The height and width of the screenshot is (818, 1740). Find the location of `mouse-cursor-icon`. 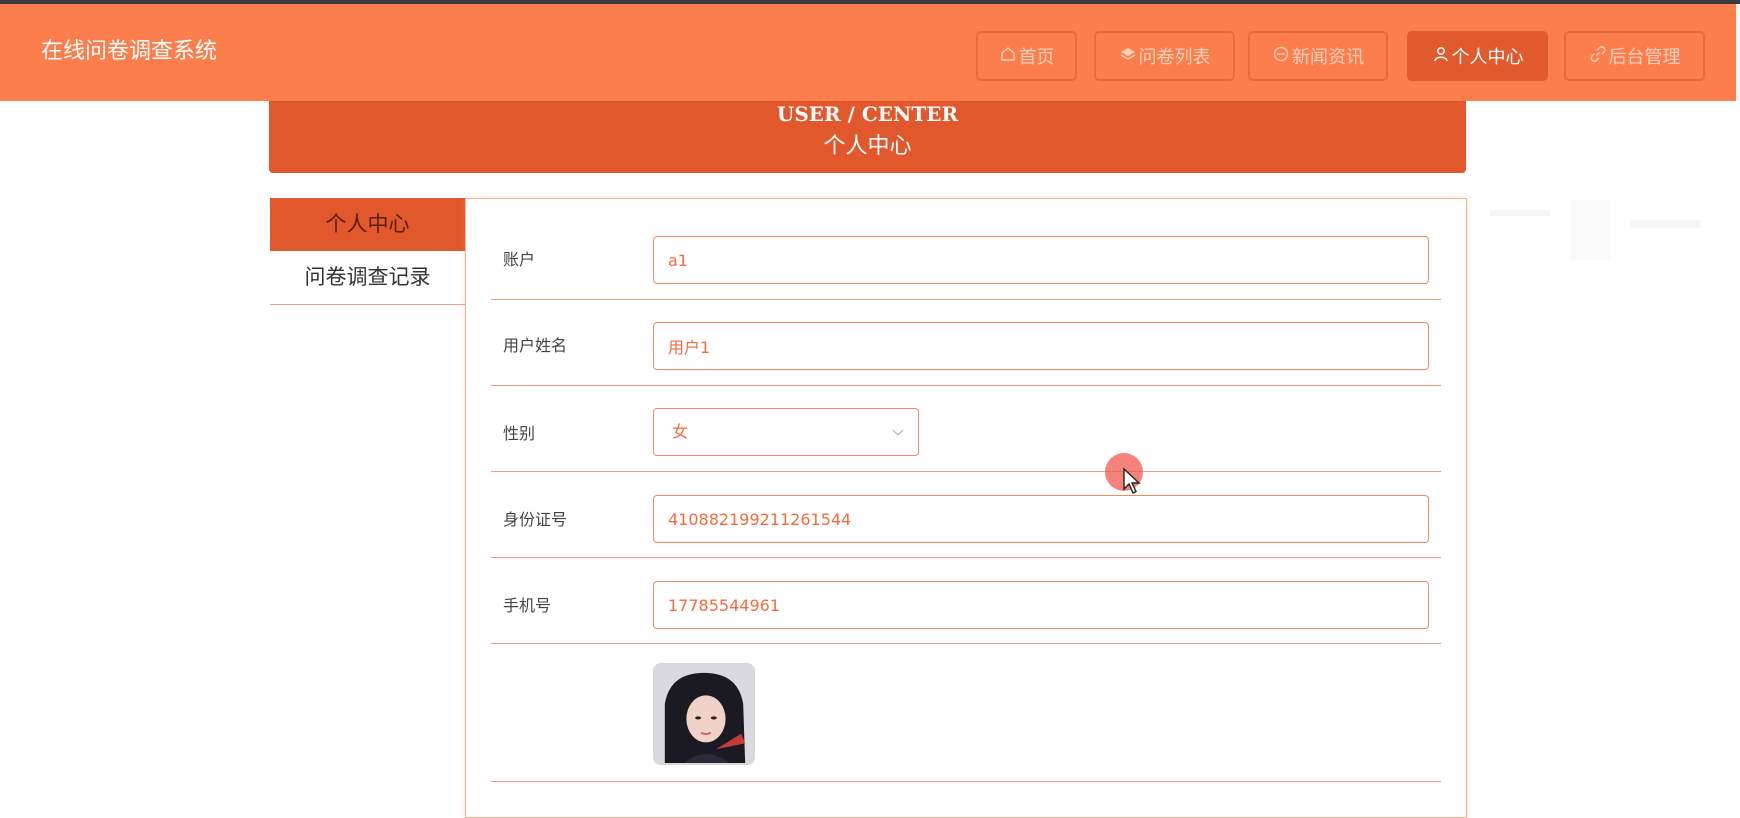

mouse-cursor-icon is located at coordinates (1132, 480).